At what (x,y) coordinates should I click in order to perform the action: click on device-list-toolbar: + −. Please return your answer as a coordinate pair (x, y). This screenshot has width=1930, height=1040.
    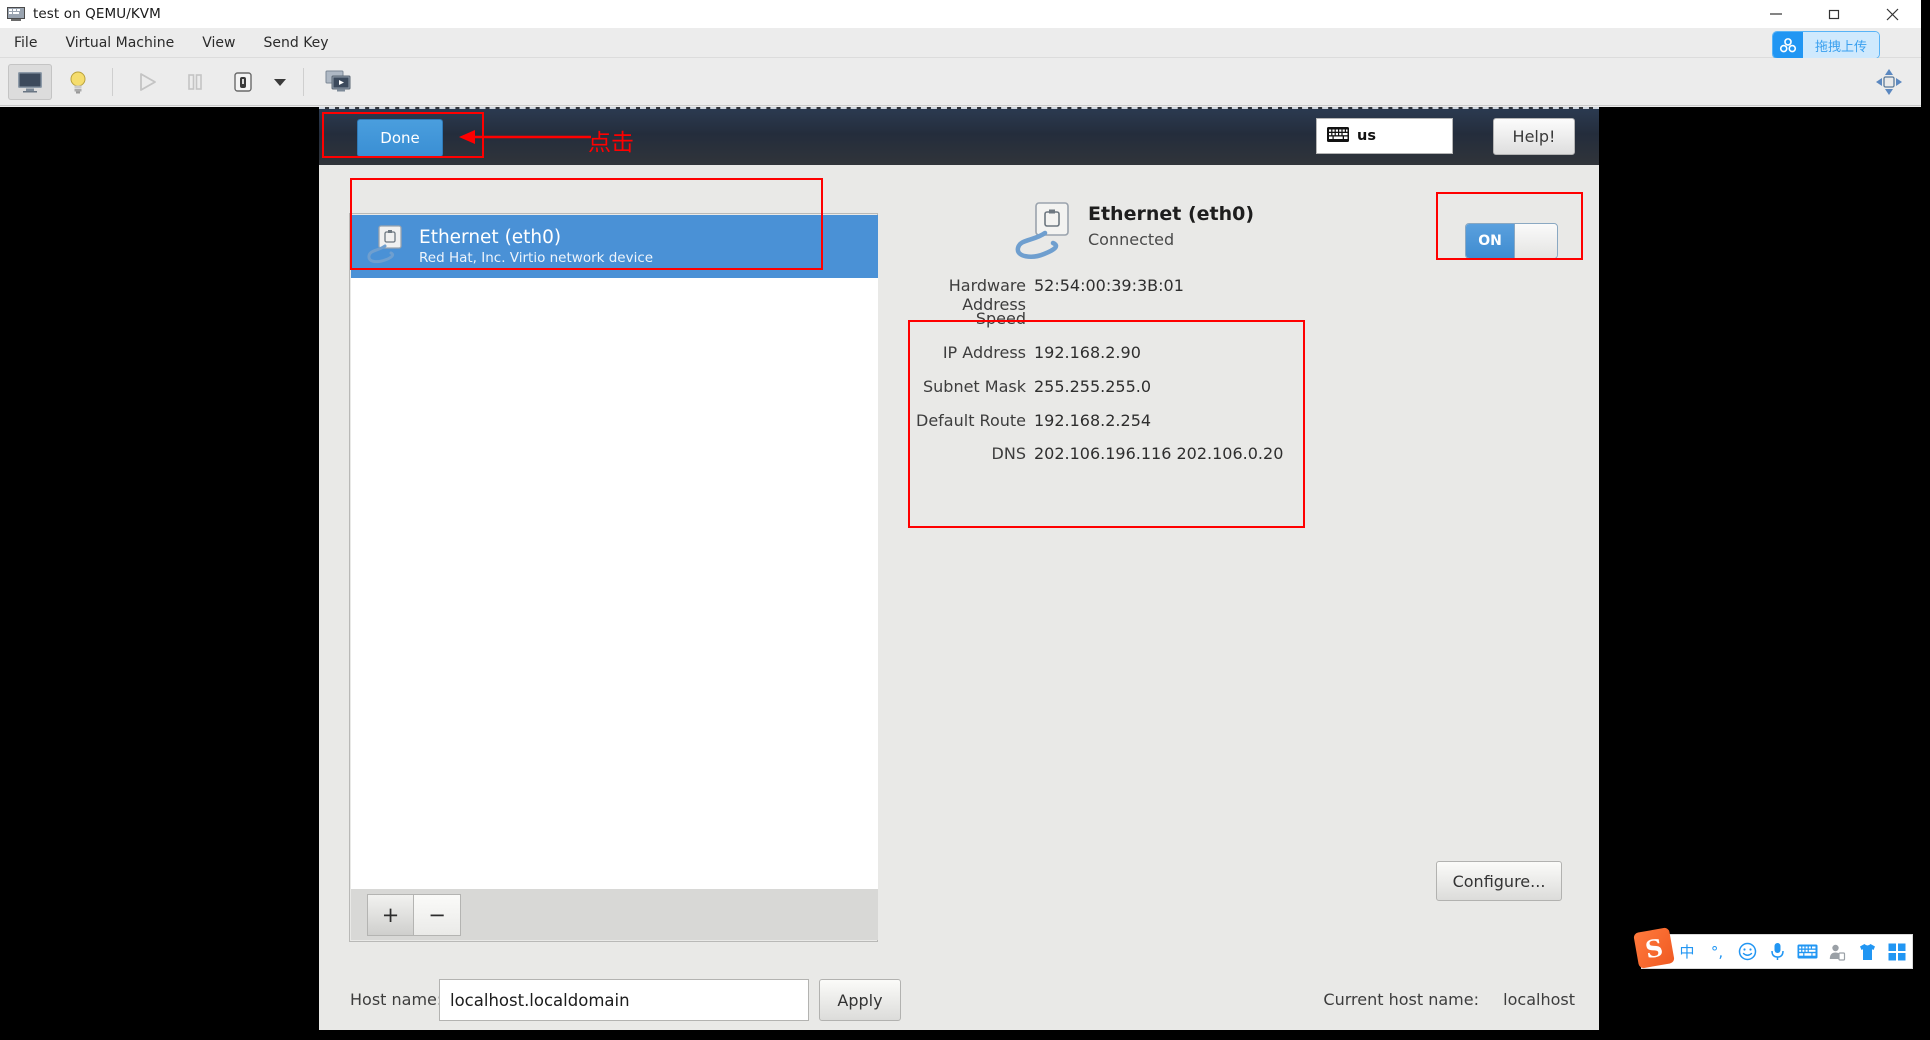
    Looking at the image, I should click on (614, 914).